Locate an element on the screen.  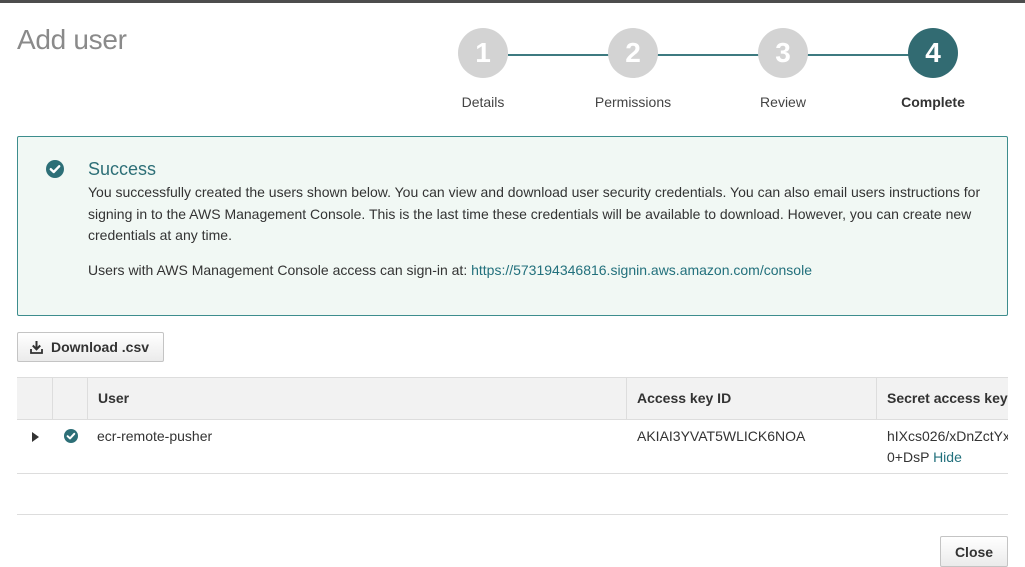
step-label: Details is located at coordinates (483, 102).